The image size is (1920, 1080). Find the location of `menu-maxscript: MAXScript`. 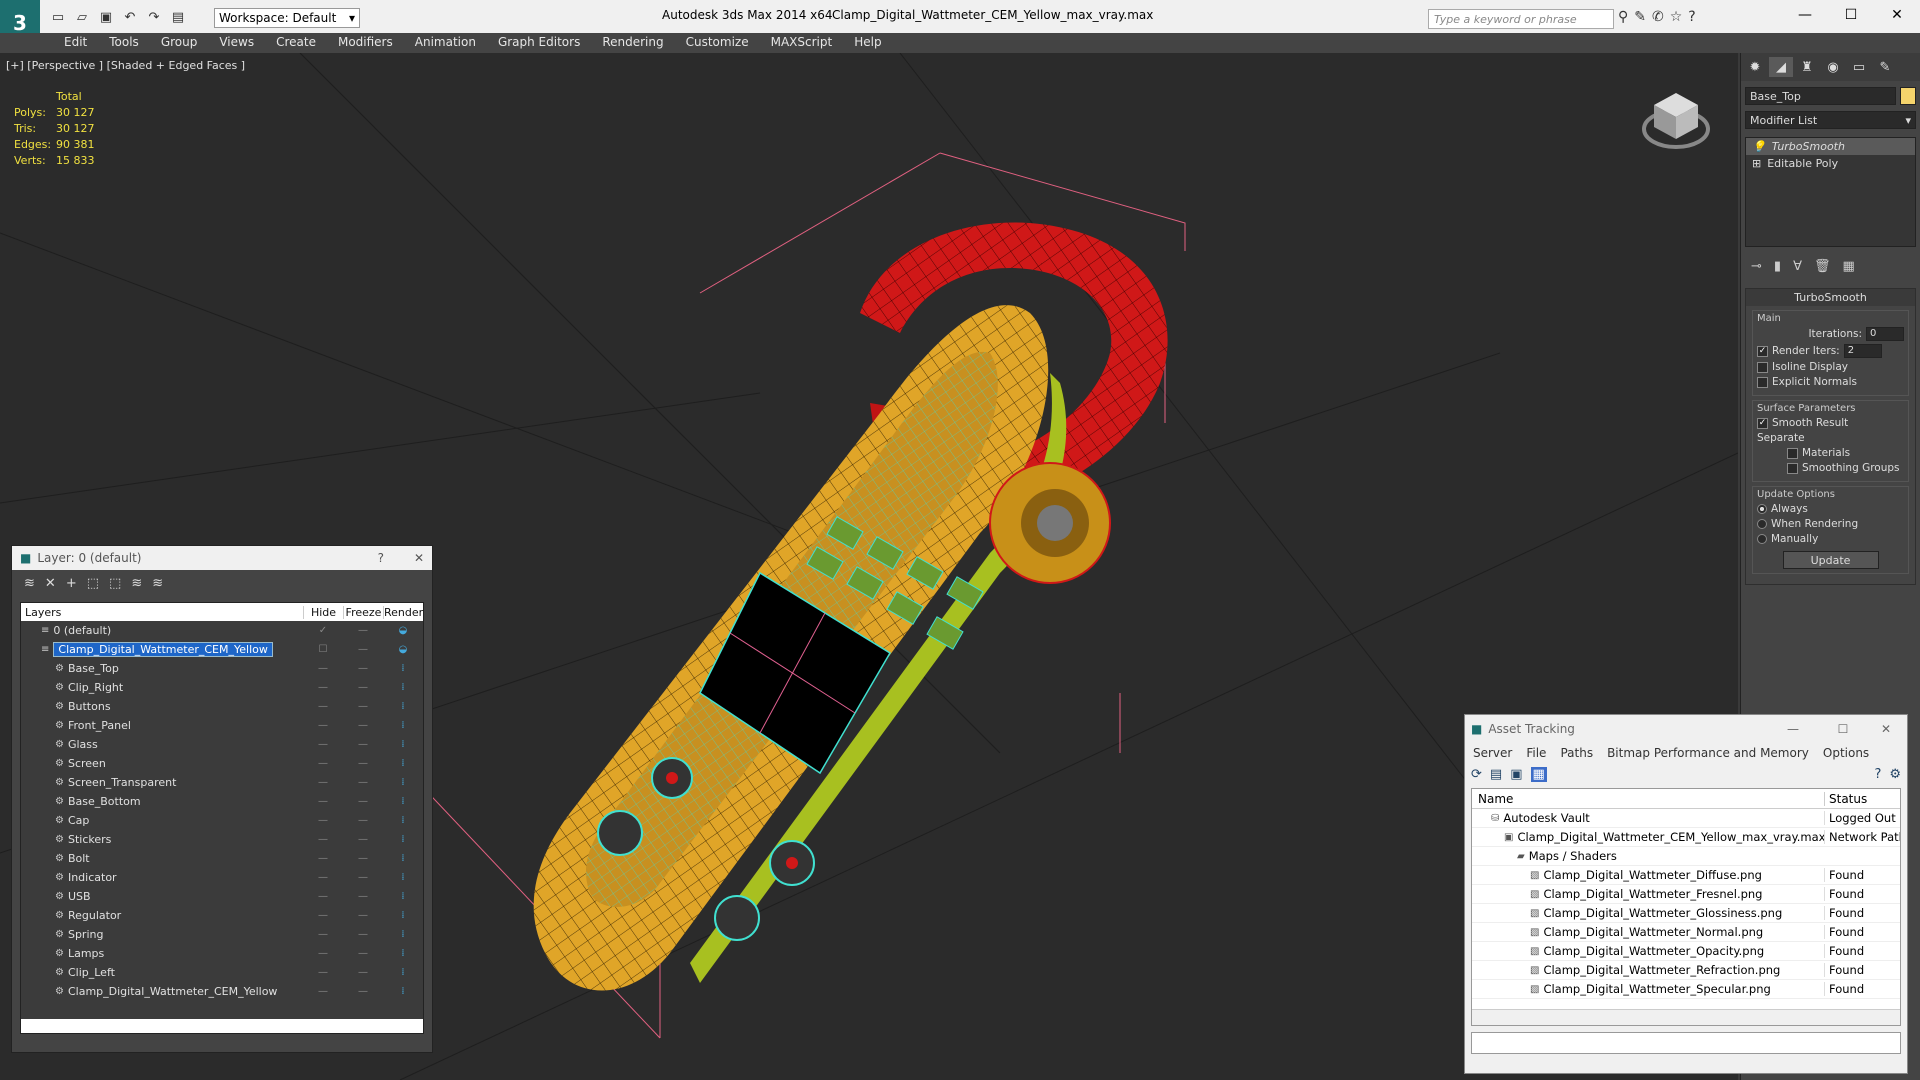

menu-maxscript: MAXScript is located at coordinates (802, 43).